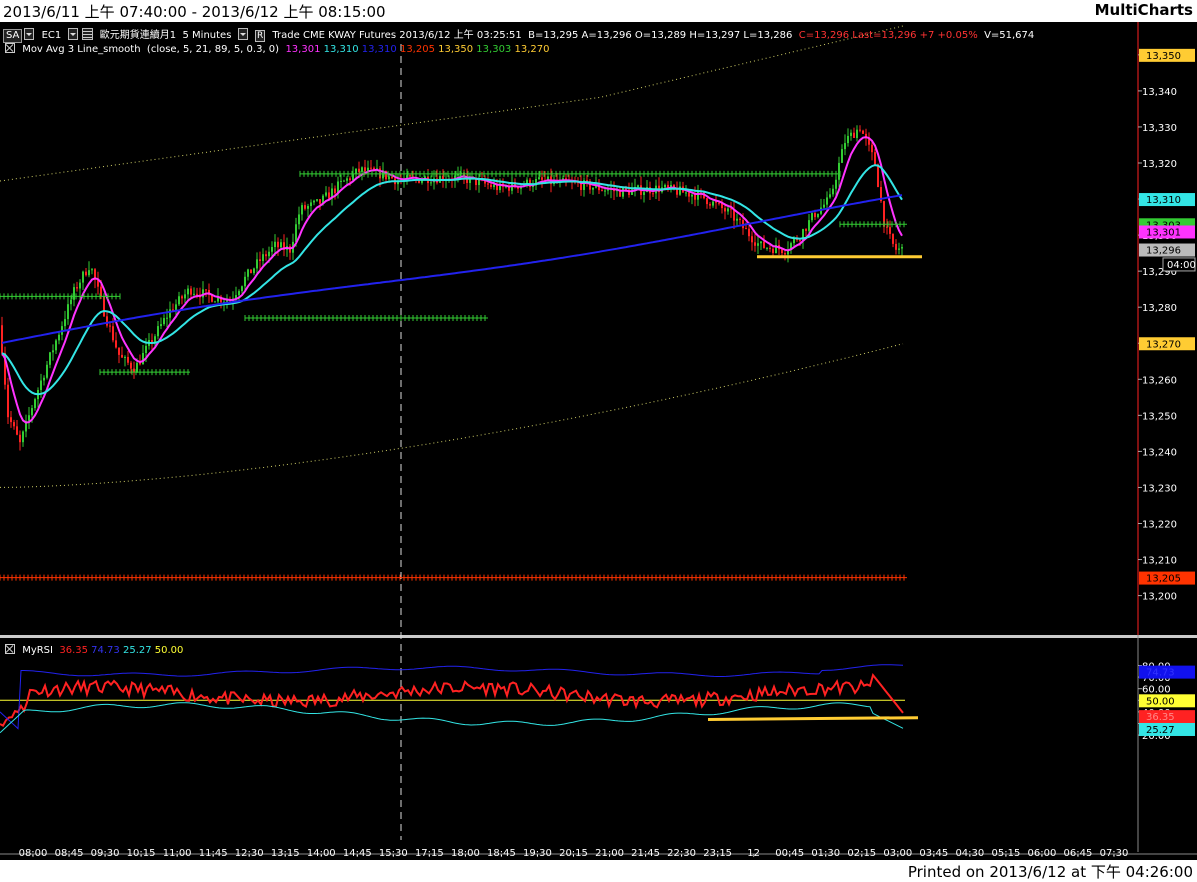 The image size is (1197, 882). I want to click on rsi-close-icon, so click(10, 649).